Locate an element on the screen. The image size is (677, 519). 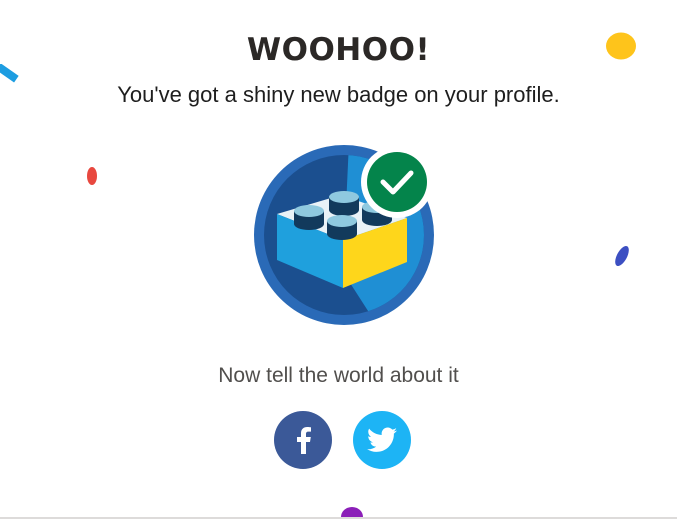
facebook-share-button is located at coordinates (303, 440).